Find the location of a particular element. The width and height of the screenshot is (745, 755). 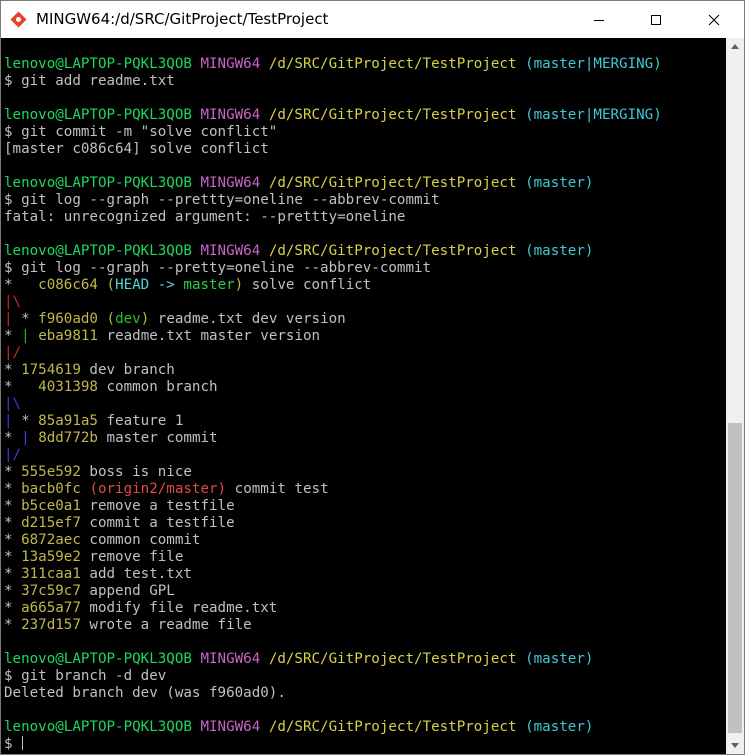

terminal-text-segment: HEAD -> is located at coordinates (149, 285).